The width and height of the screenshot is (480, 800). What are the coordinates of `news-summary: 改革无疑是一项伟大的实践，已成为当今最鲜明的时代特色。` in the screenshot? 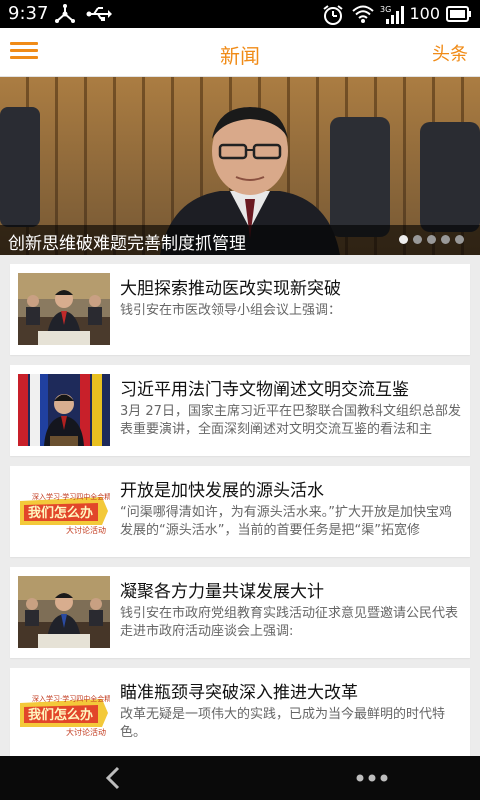 It's located at (283, 723).